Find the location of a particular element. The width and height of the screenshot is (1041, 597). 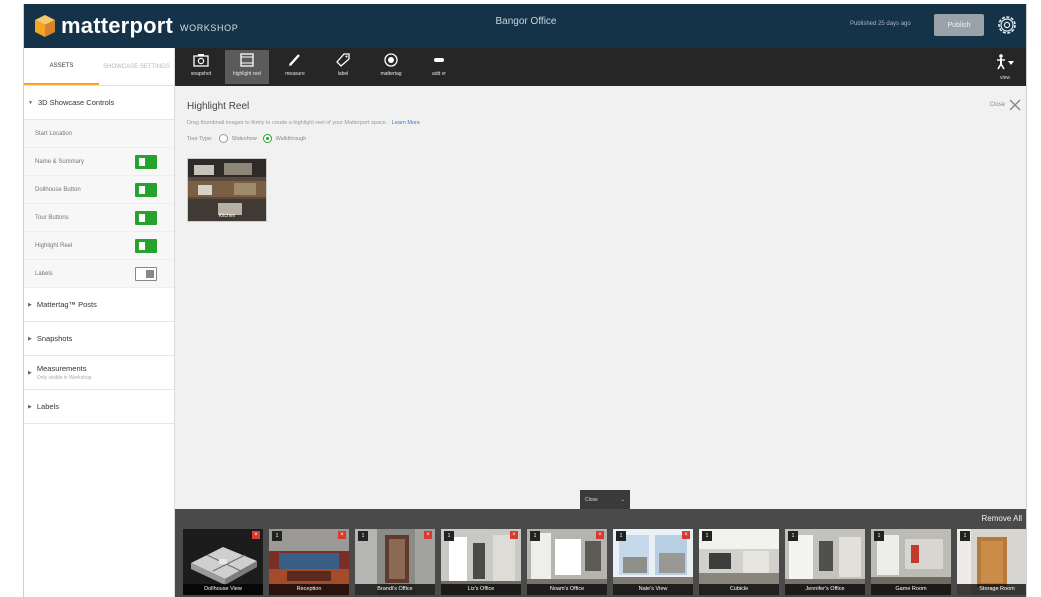

cube-logo-icon is located at coordinates (45, 26).